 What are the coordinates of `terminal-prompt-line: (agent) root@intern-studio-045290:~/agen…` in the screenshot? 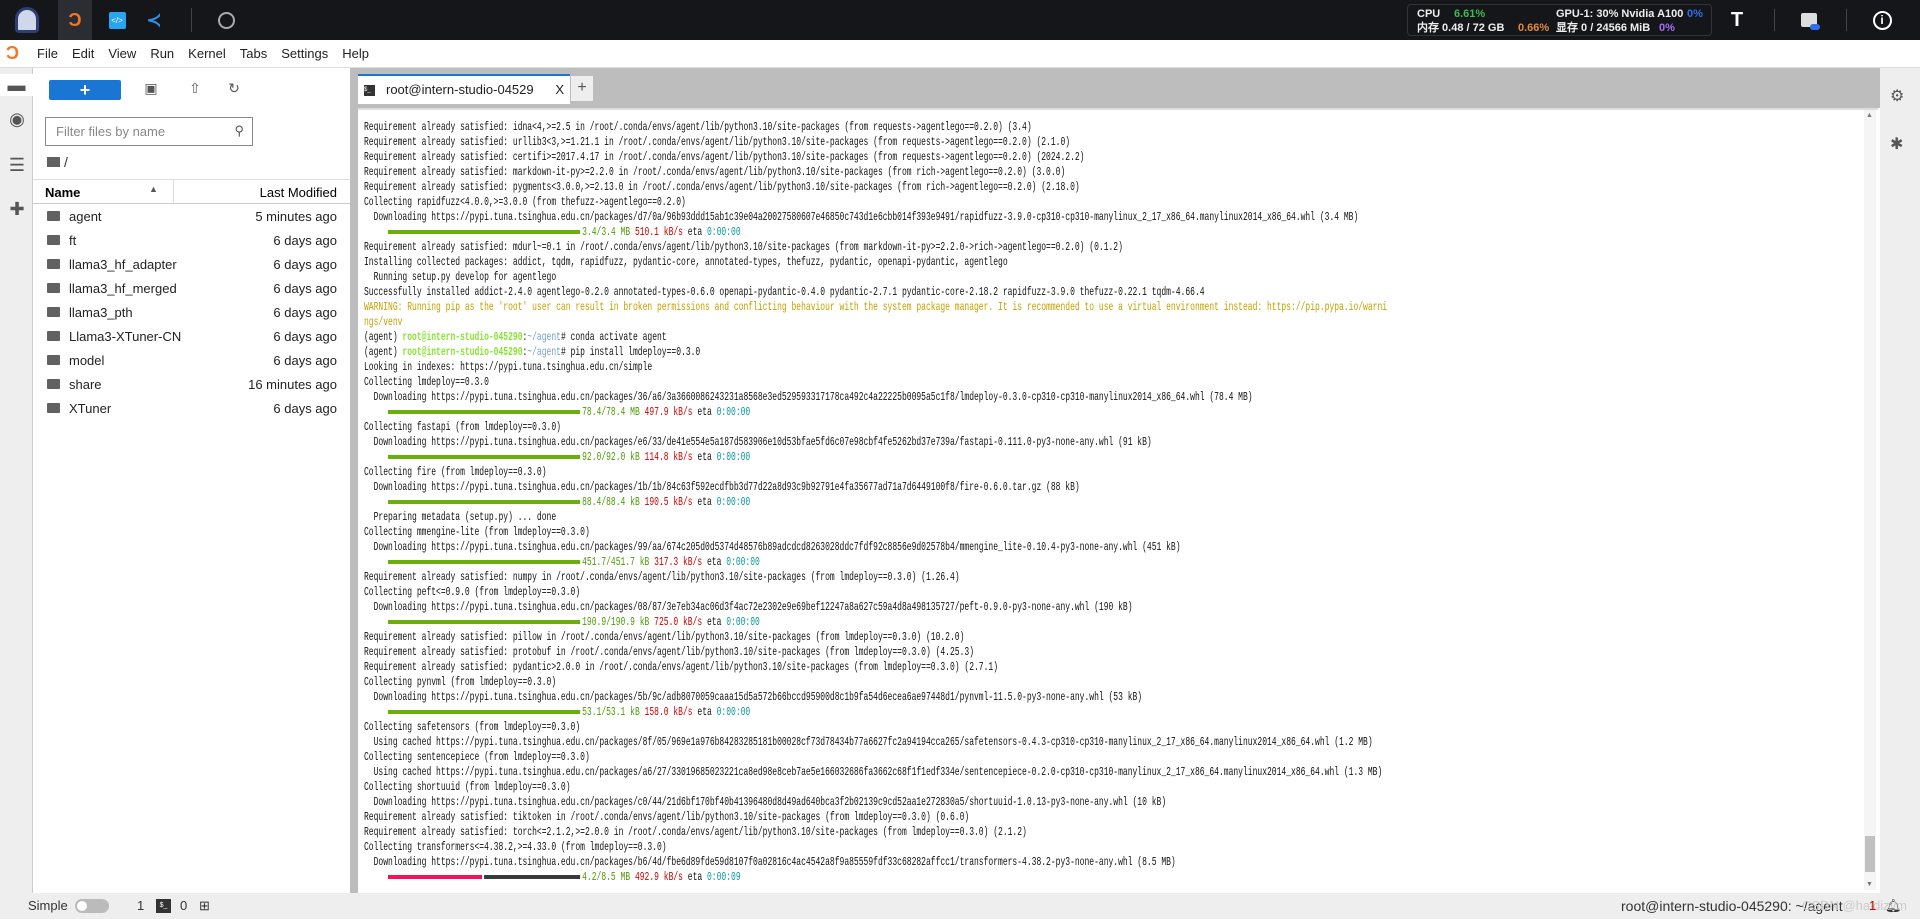 It's located at (875, 337).